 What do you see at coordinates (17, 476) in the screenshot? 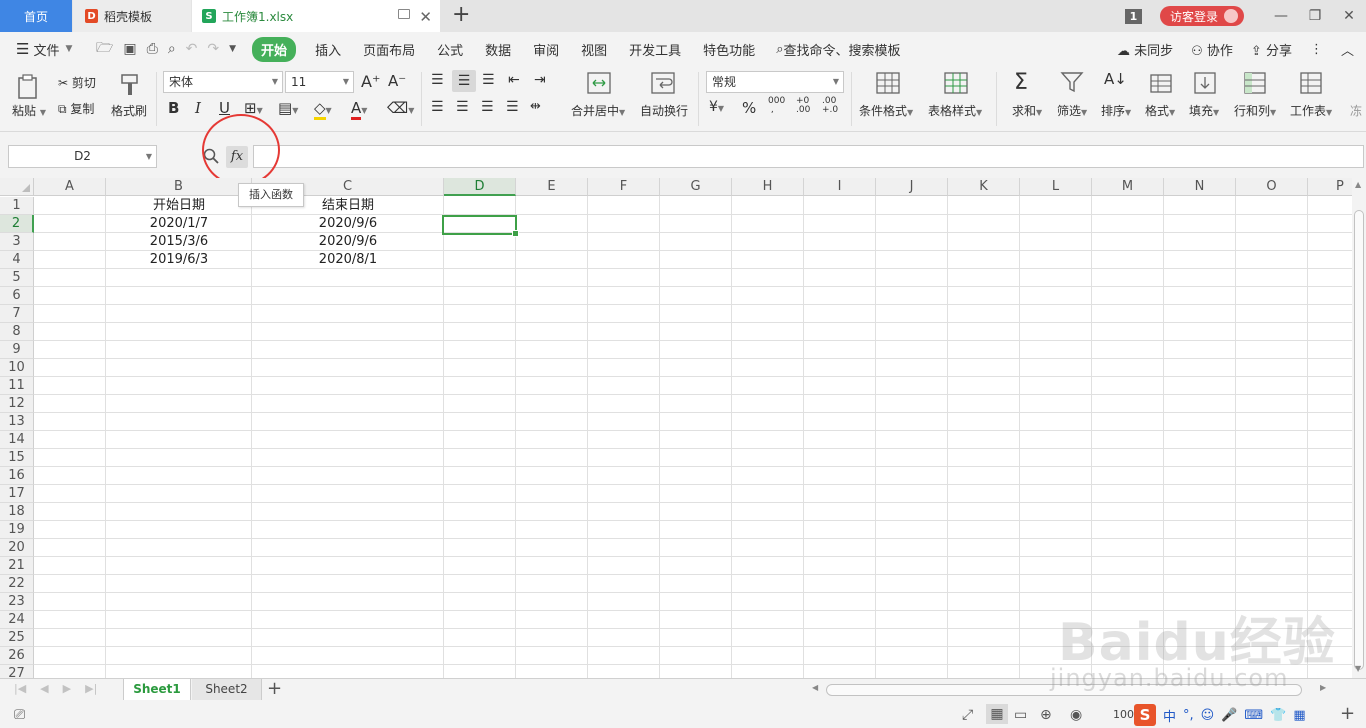
I see `row-header: 16` at bounding box center [17, 476].